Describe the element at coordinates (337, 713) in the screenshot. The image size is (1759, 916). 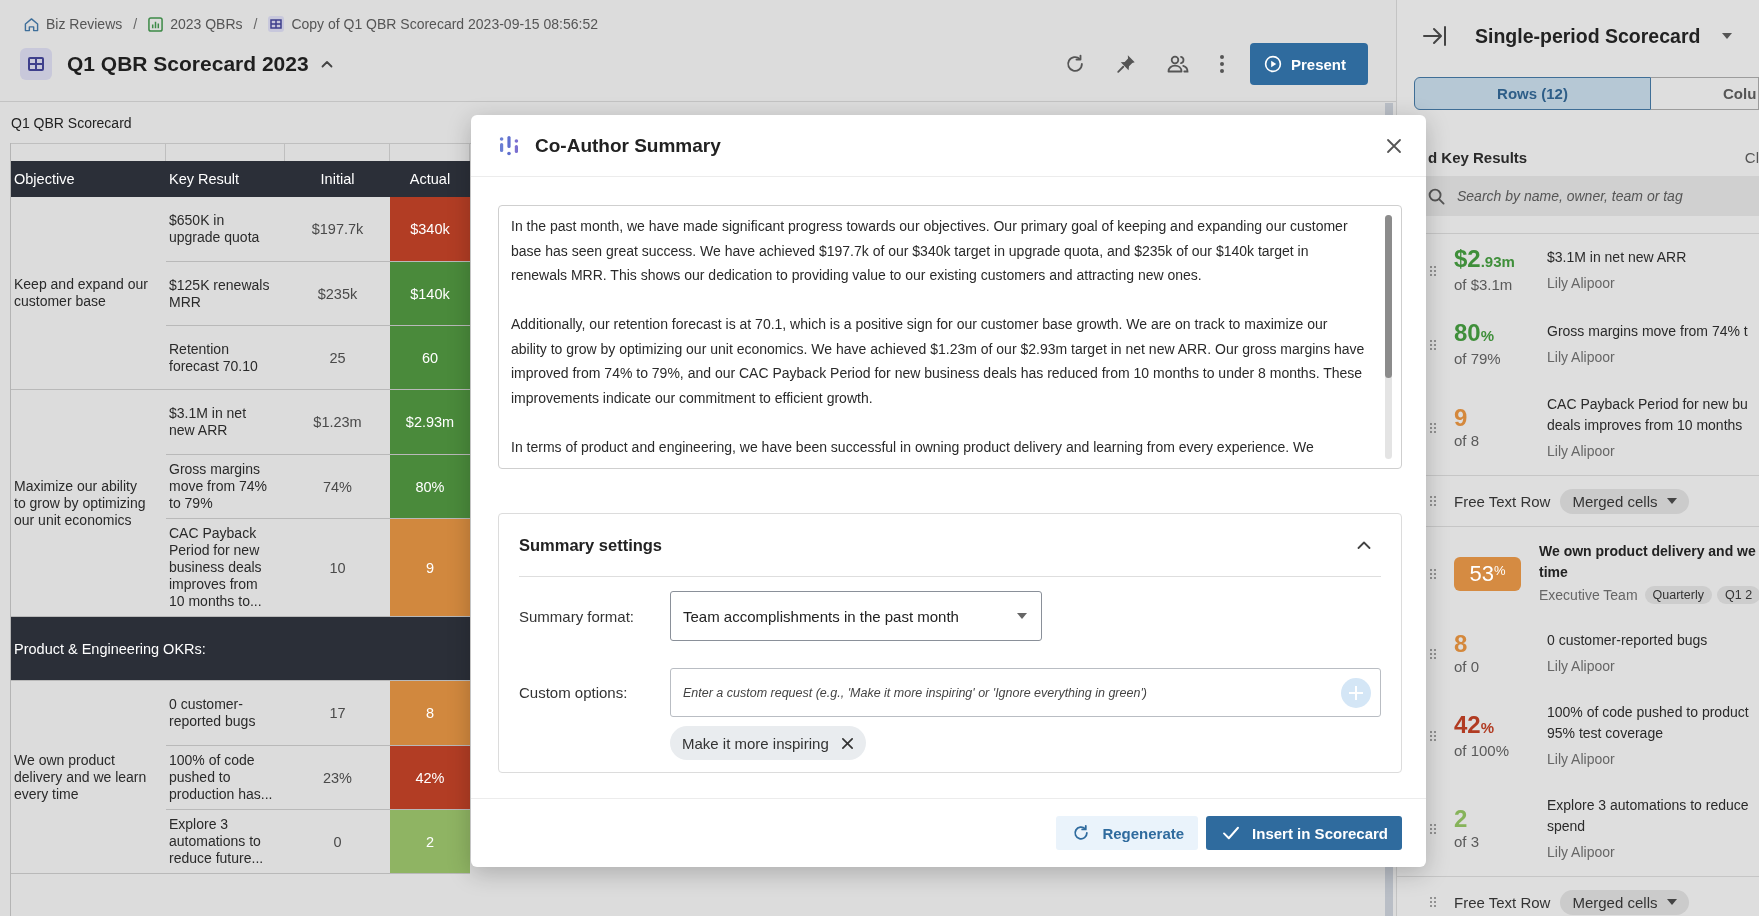
I see `initial-value-cell-text: 17` at that location.